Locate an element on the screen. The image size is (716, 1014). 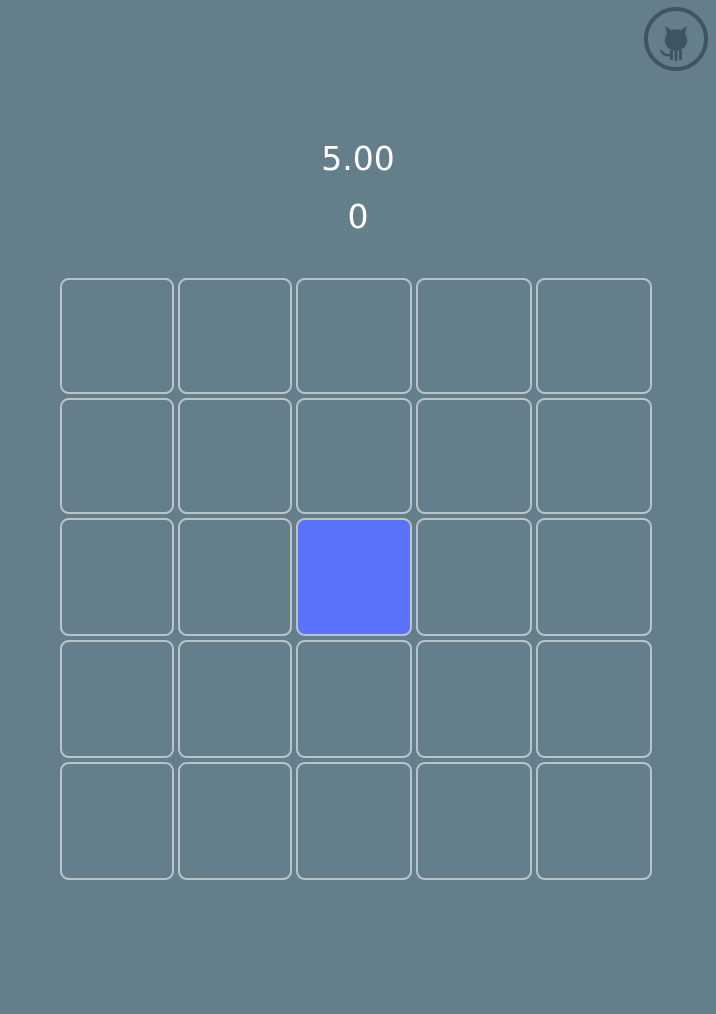
github-link is located at coordinates (676, 39).